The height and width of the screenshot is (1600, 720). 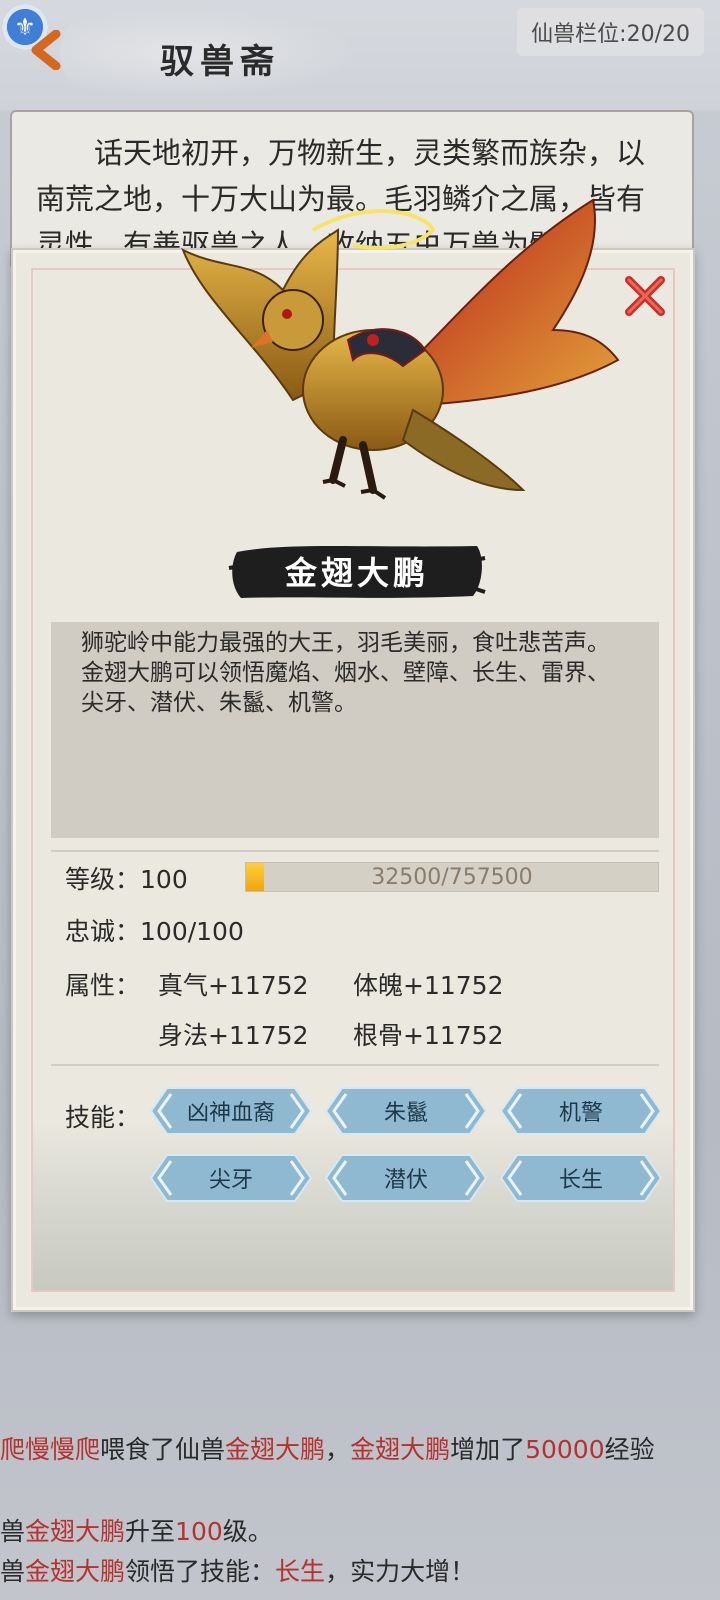 I want to click on skill-button: 凶神血裔, so click(x=231, y=1111).